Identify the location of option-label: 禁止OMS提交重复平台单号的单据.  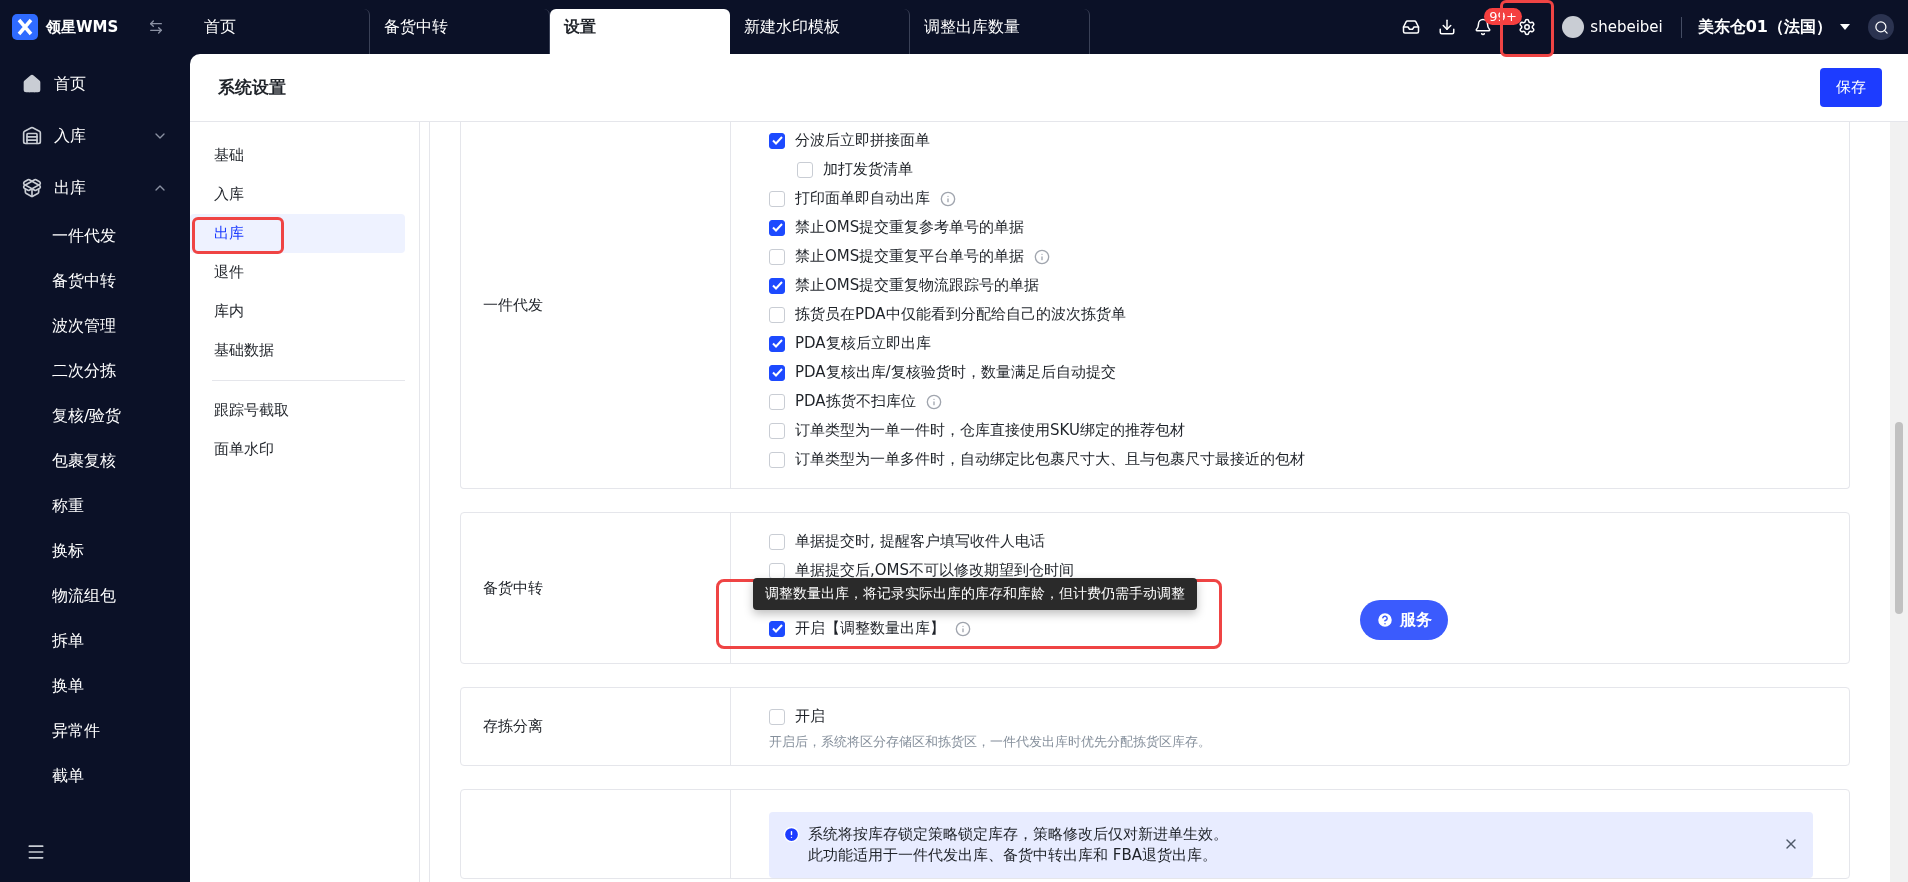
(910, 256).